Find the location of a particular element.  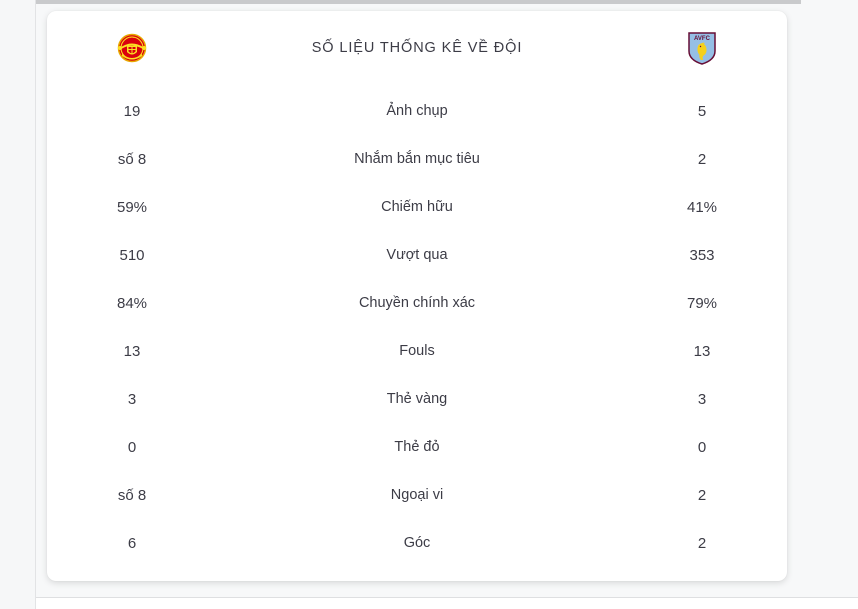

table-row: số 8 Nhắm bắn mục tiêu 2 is located at coordinates (417, 159).